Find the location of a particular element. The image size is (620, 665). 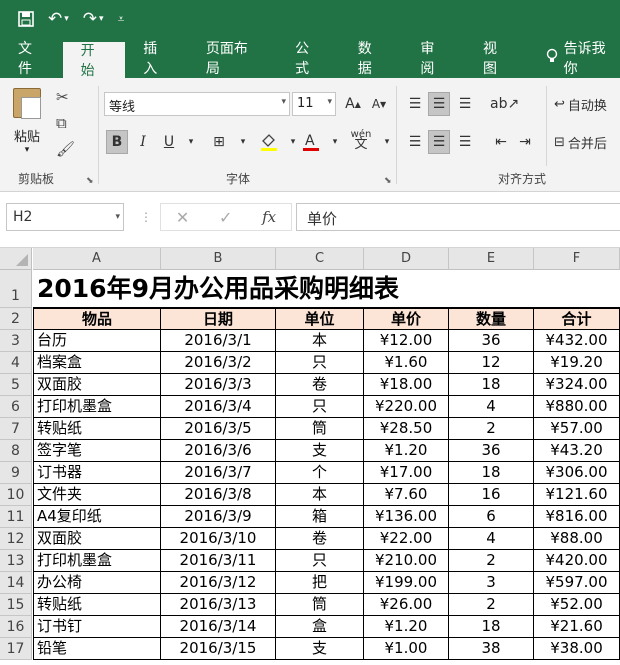

table-cell: 12 is located at coordinates (491, 363).